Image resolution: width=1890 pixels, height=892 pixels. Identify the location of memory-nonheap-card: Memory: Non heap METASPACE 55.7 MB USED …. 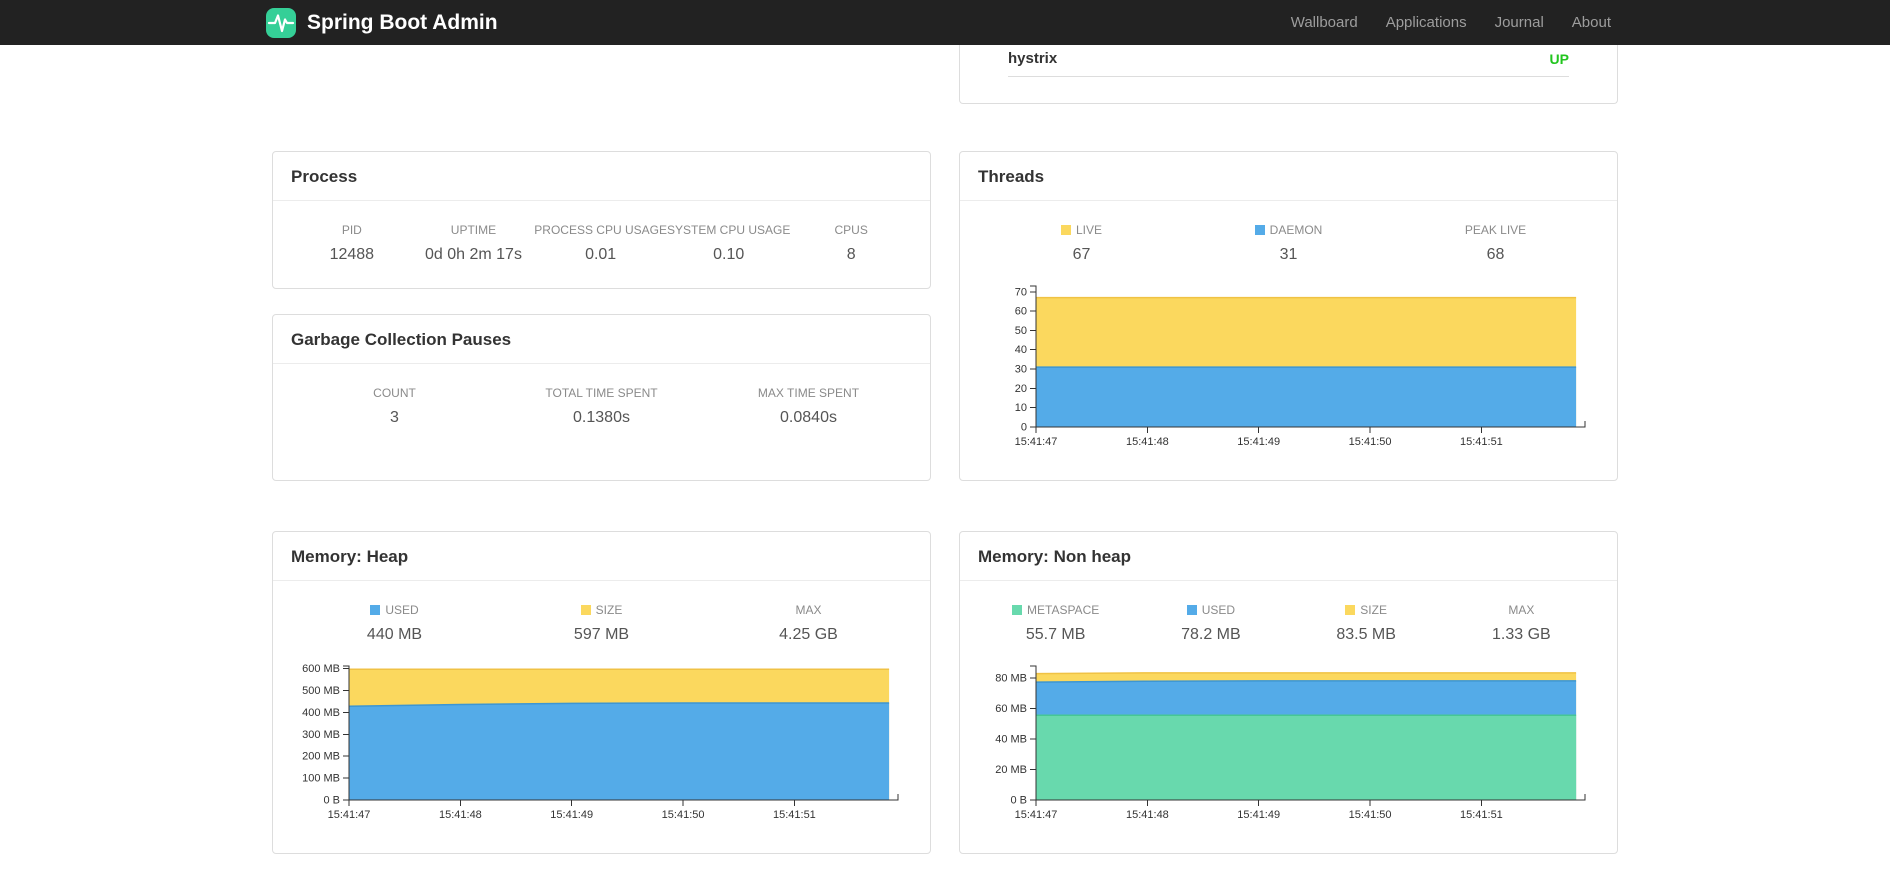
(1288, 692).